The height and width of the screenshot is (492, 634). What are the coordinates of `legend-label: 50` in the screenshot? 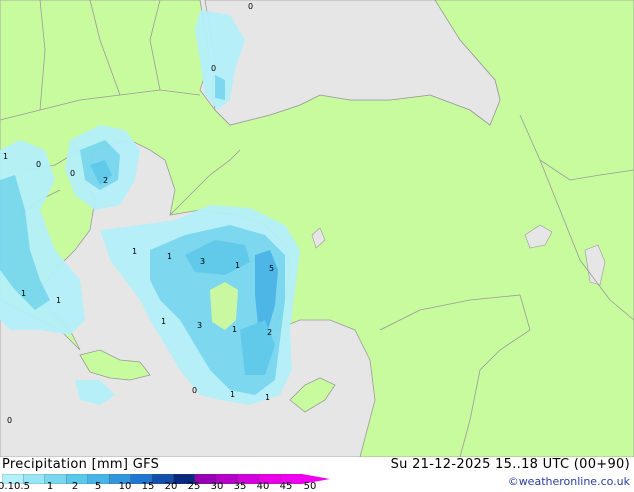 It's located at (310, 486).